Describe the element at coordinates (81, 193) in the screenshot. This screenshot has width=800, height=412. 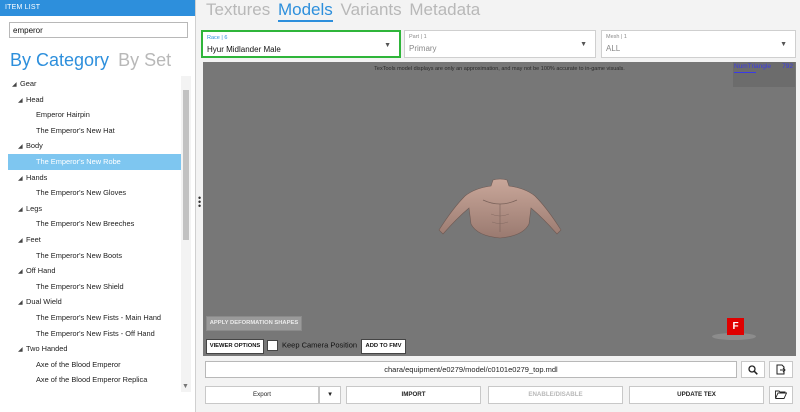
I see `tree-item-label: The Emperor's New Gloves` at that location.